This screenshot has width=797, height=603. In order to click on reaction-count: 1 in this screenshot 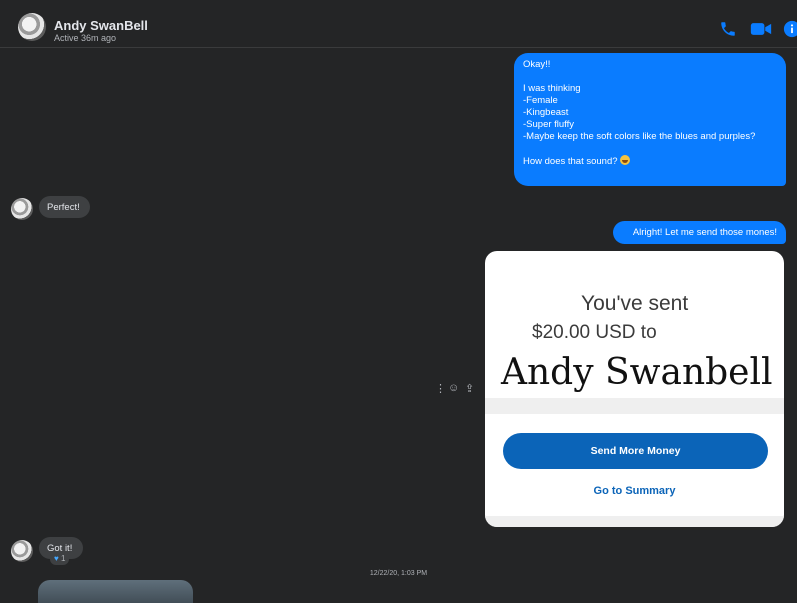, I will do `click(63, 558)`.